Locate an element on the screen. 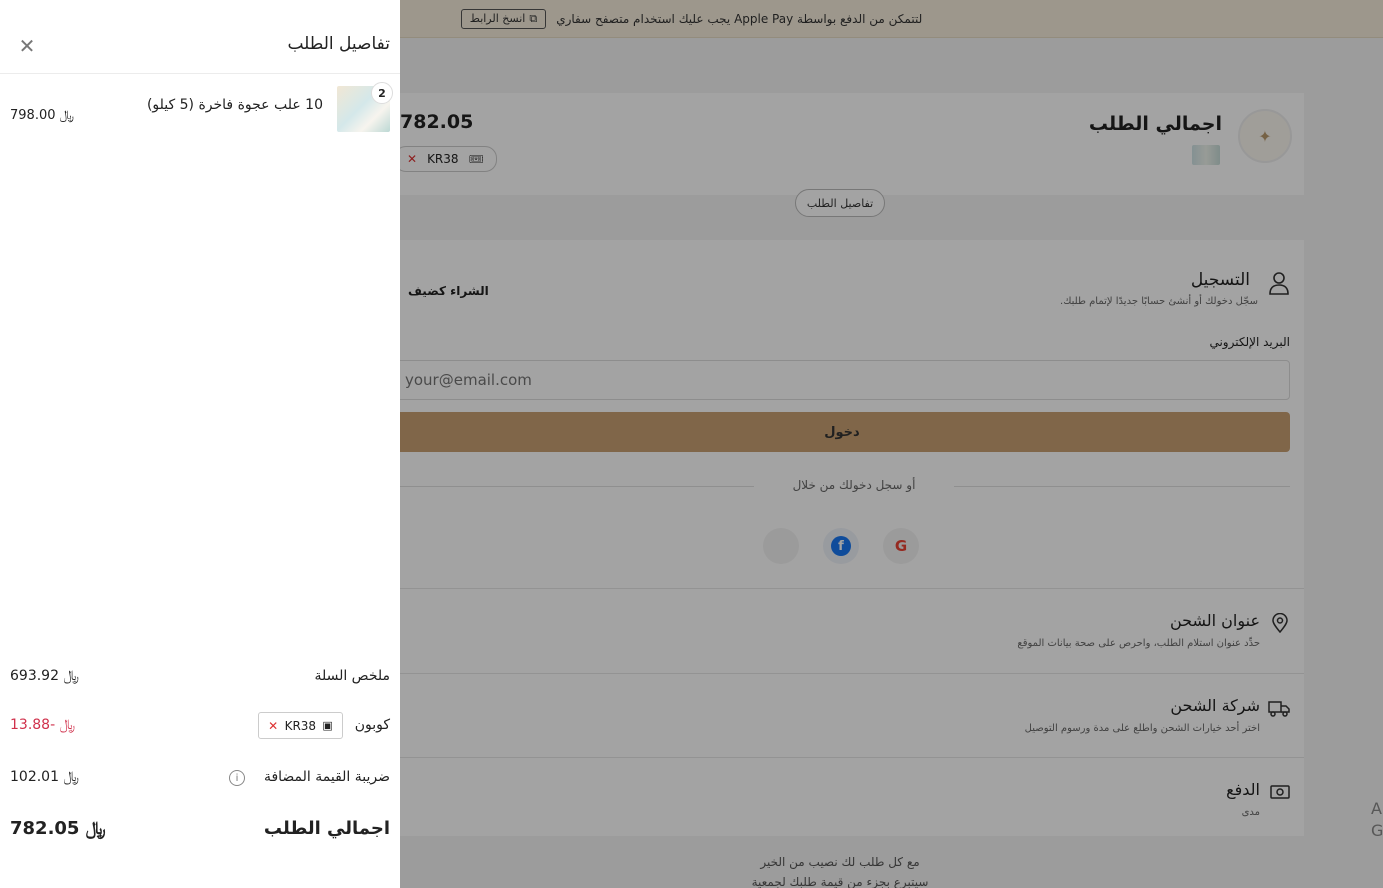 This screenshot has width=1383, height=888. coupon-amount: -13.88 is located at coordinates (33, 725).